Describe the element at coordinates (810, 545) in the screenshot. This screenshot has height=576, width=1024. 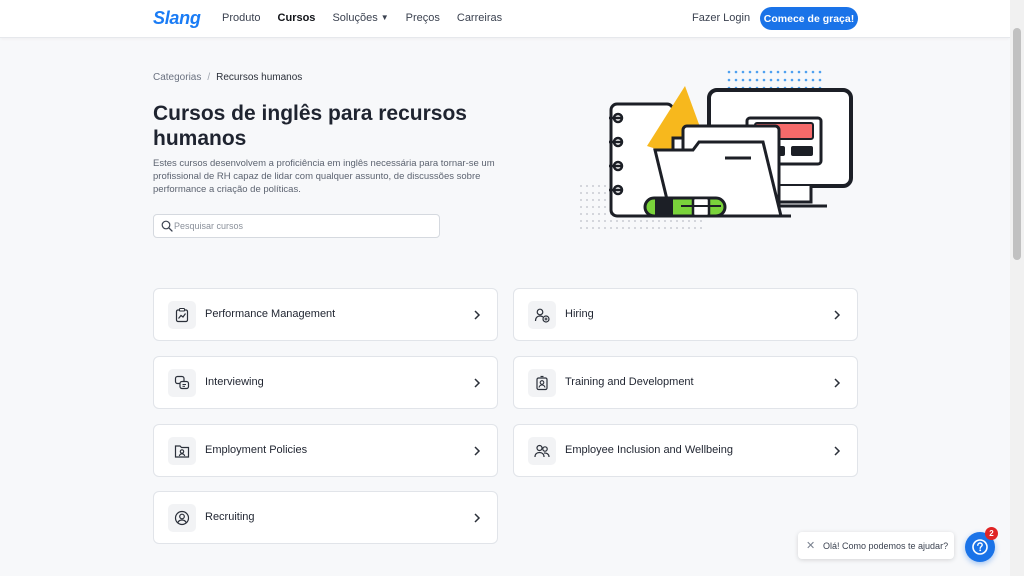
I see `close-icon: ✕` at that location.